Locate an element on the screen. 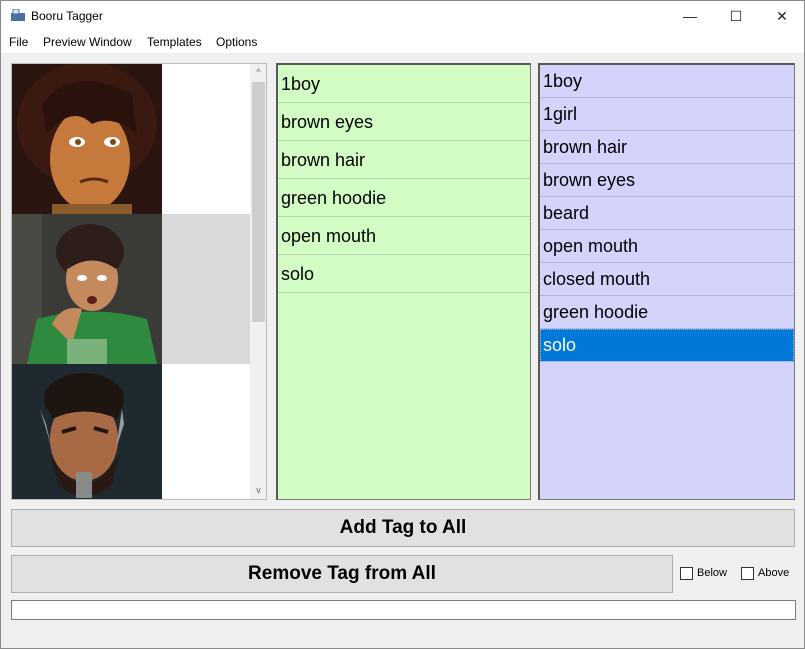 The width and height of the screenshot is (805, 649). all-tag-item: brown eyes is located at coordinates (667, 180).